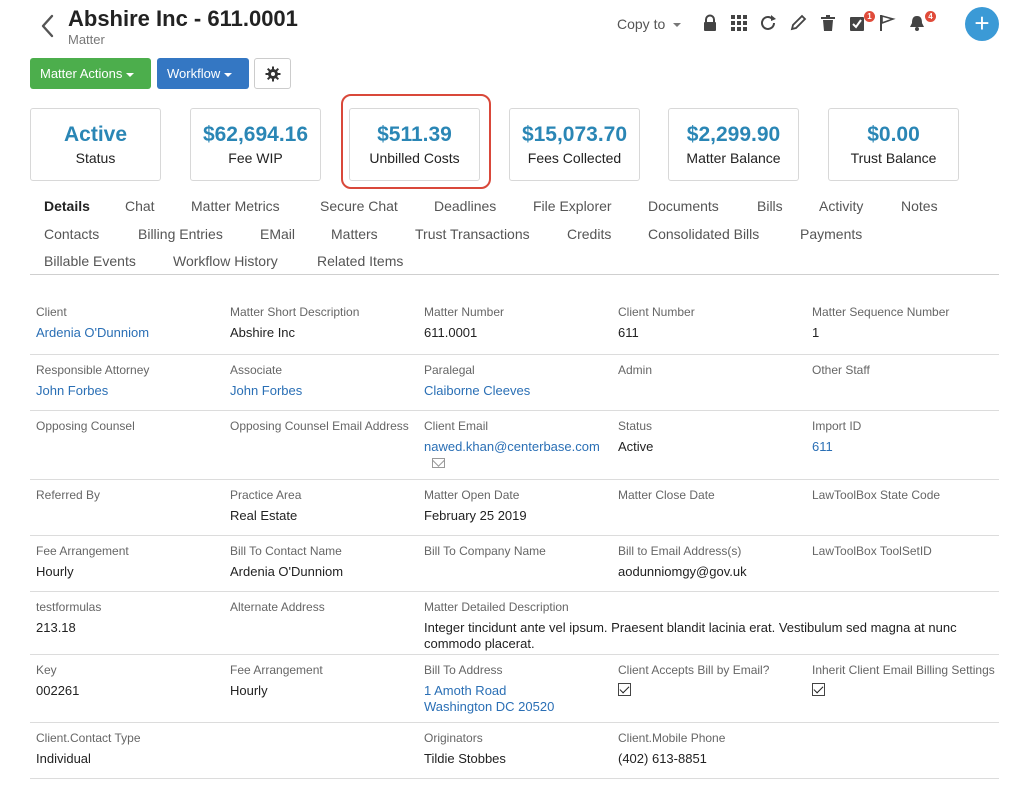  What do you see at coordinates (464, 312) in the screenshot?
I see `field-label: Matter Number` at bounding box center [464, 312].